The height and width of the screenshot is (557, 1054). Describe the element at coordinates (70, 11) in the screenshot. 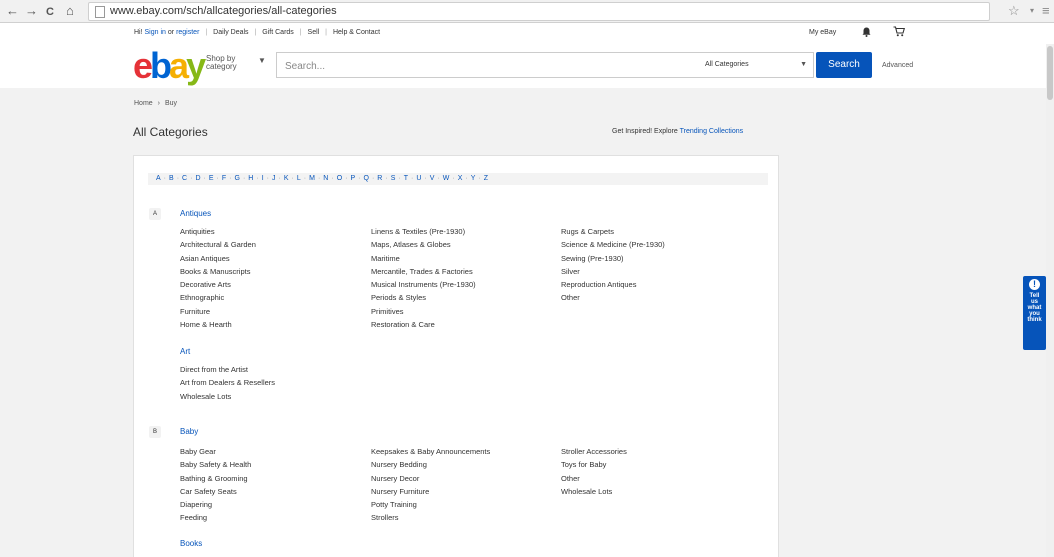

I see `home-icon: ⌂` at that location.